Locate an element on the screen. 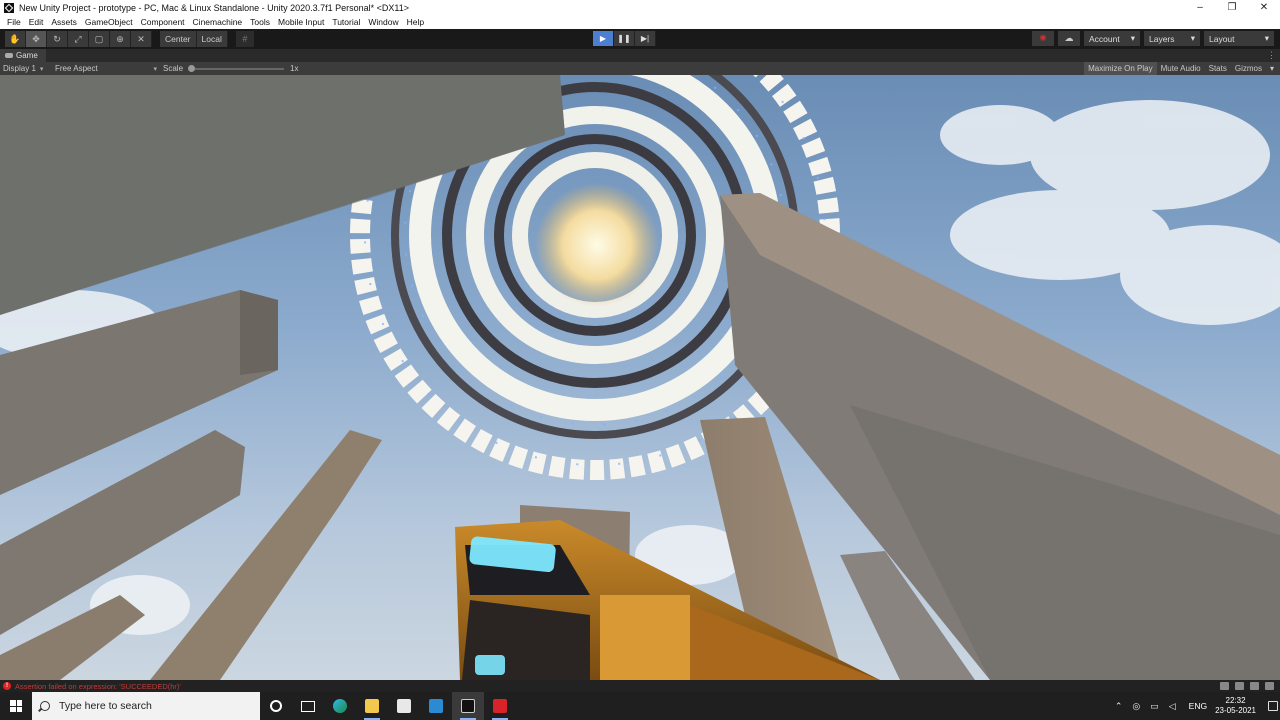 The width and height of the screenshot is (1280, 720). gizmos-dropdown: Gizmos is located at coordinates (1248, 68).